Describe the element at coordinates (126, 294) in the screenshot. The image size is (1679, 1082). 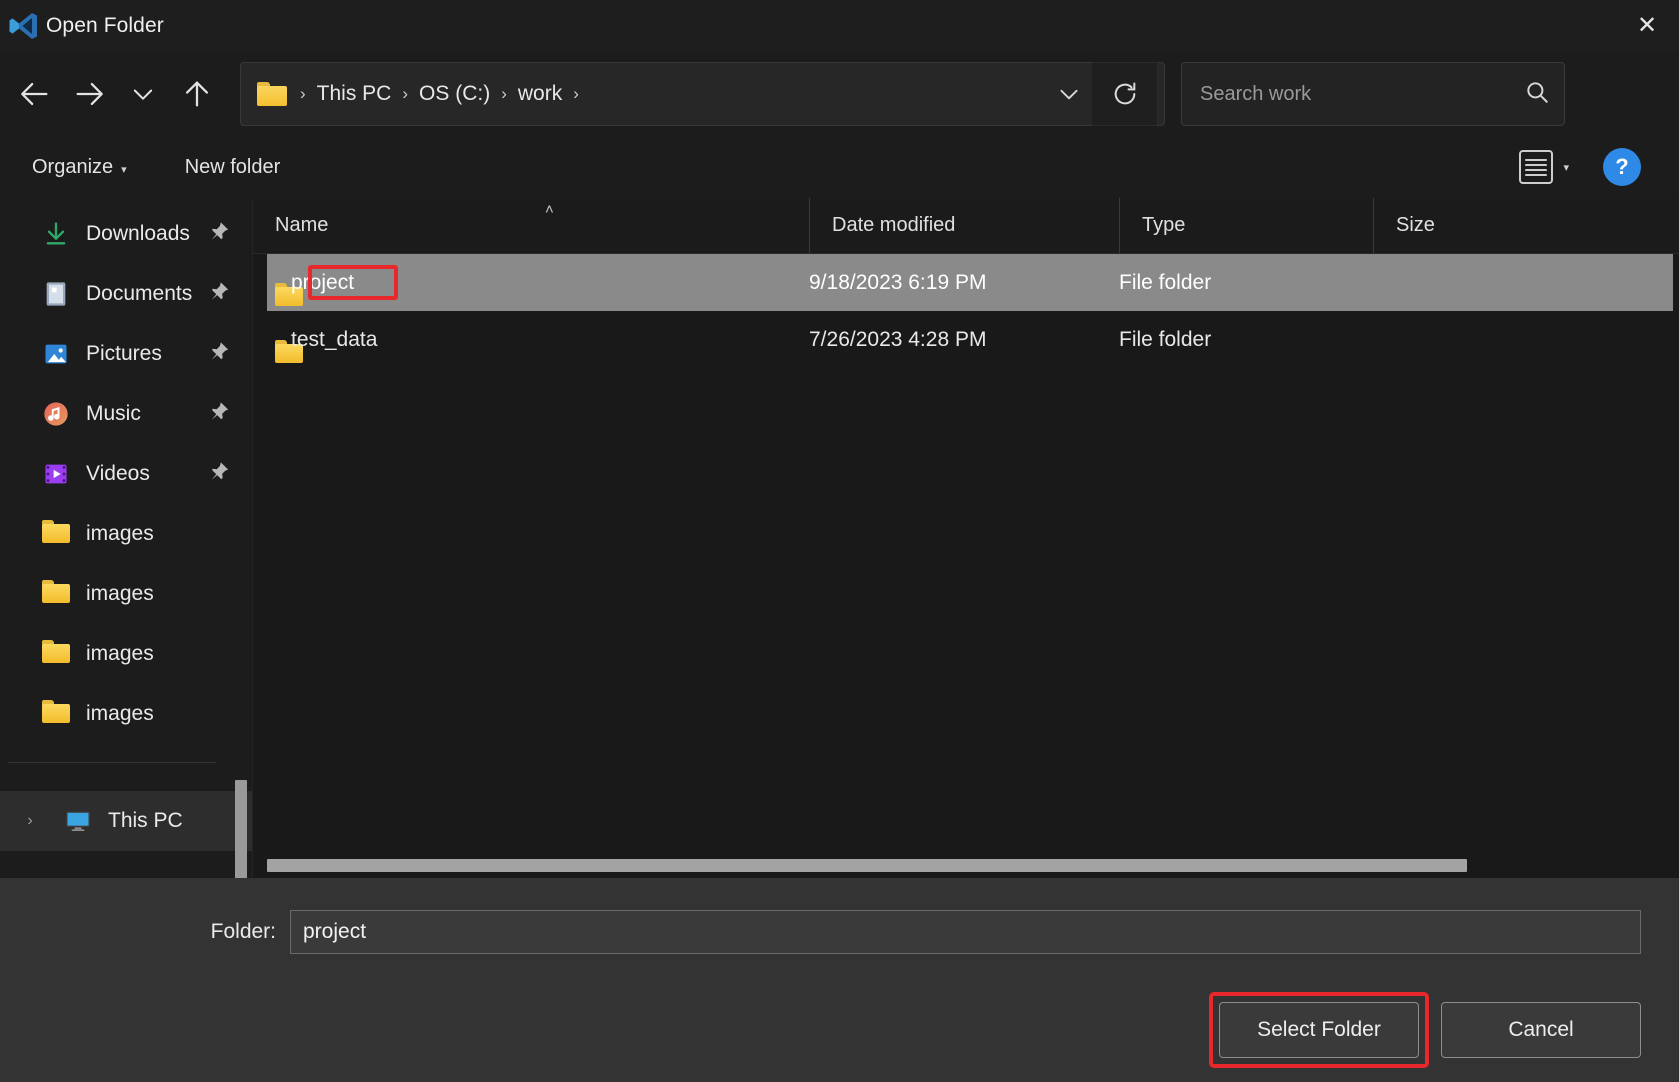
I see `sidebar-item-documents: Documents` at that location.